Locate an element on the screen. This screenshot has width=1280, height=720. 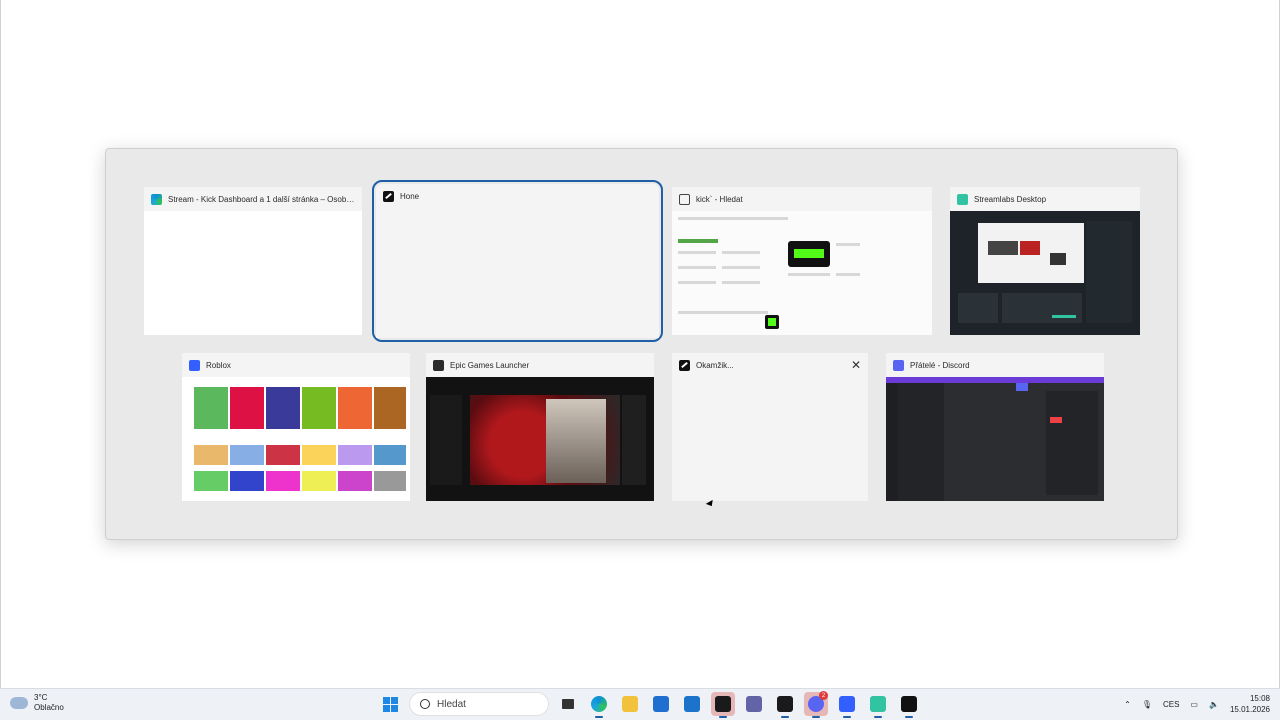
card-title: Roblox is located at coordinates (218, 365).